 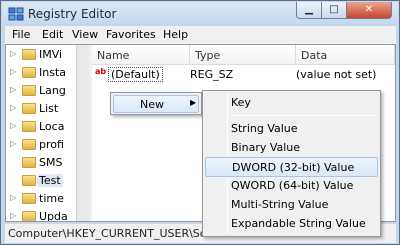 I want to click on context-menu: New ▶, so click(x=156, y=103).